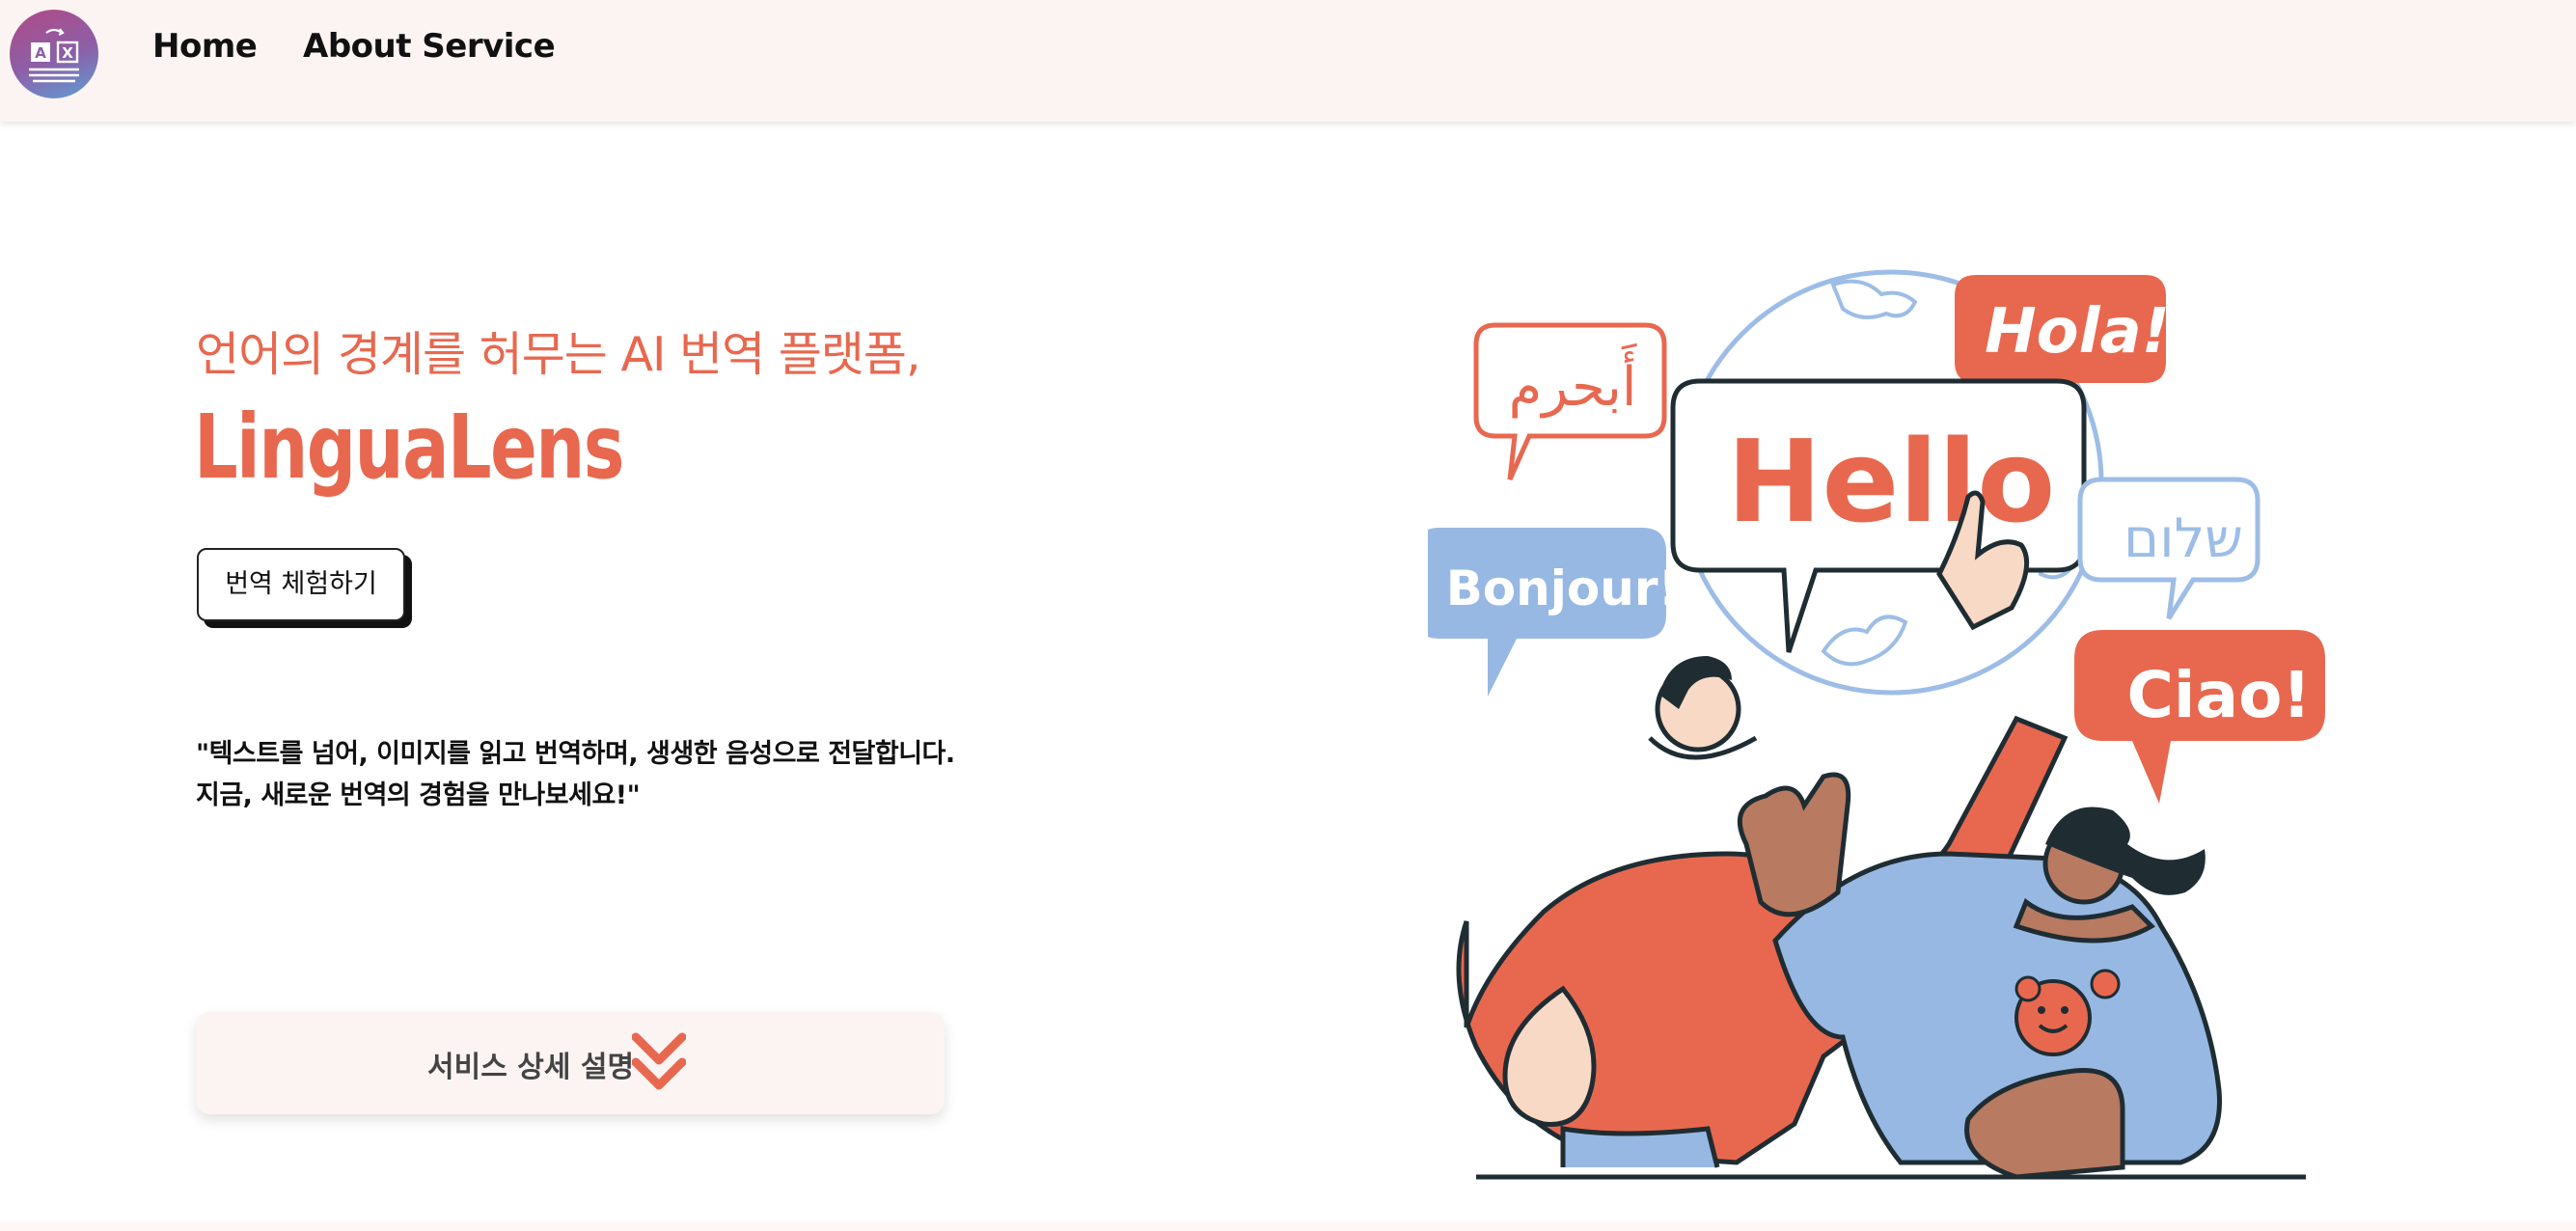  I want to click on greeting-hebrew: שלום, so click(2184, 538).